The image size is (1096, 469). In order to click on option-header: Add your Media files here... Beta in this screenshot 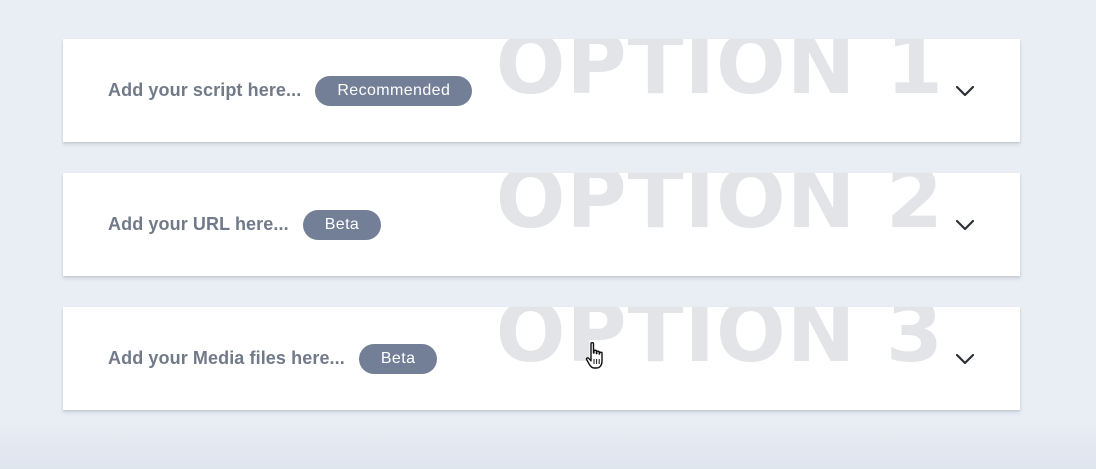, I will do `click(273, 358)`.